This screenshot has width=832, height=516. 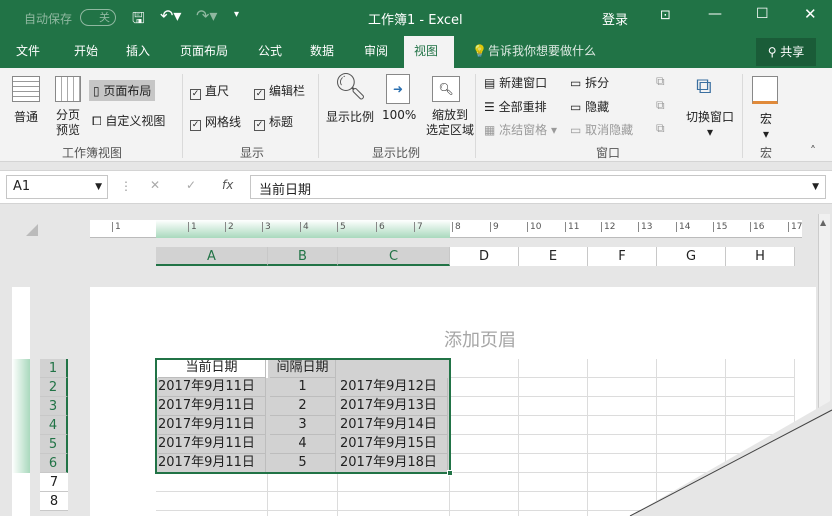 I want to click on ruler-tick: 1, so click(x=192, y=227).